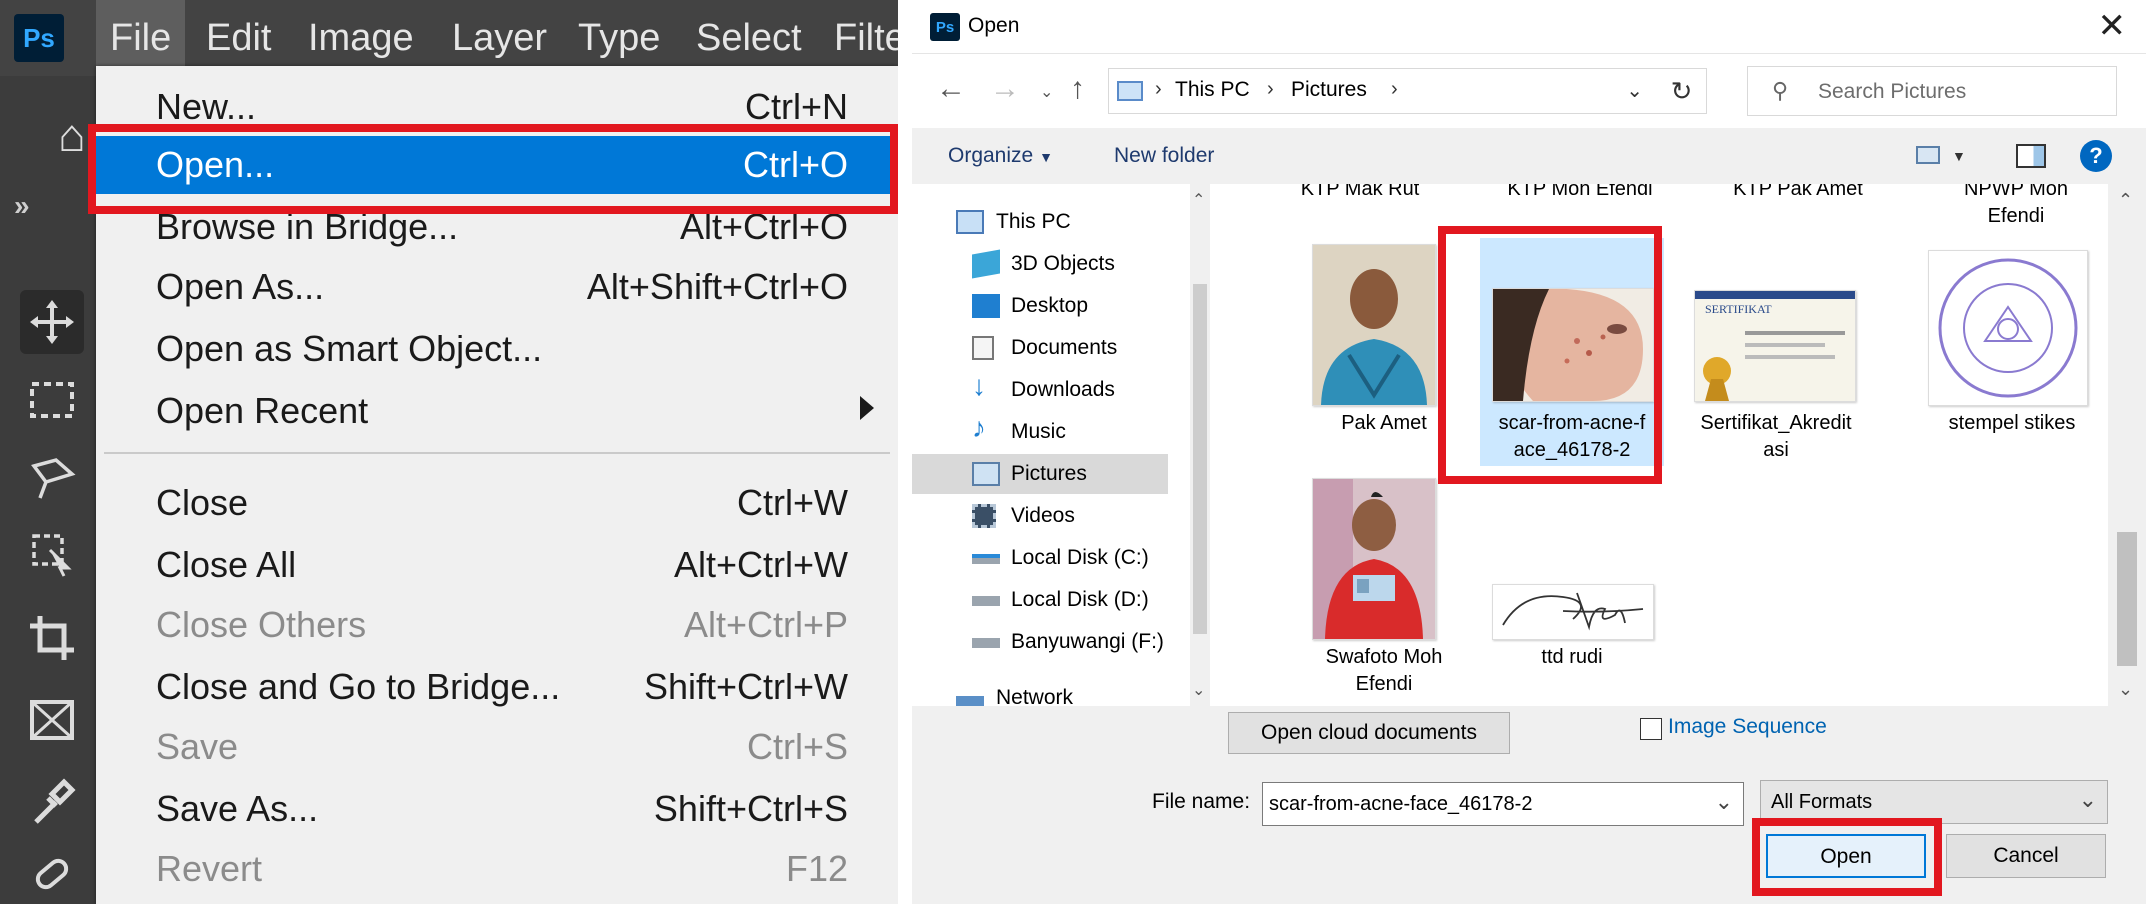 The image size is (2146, 904). Describe the element at coordinates (2088, 800) in the screenshot. I see `file-type-dropdown-icon: ⌄` at that location.